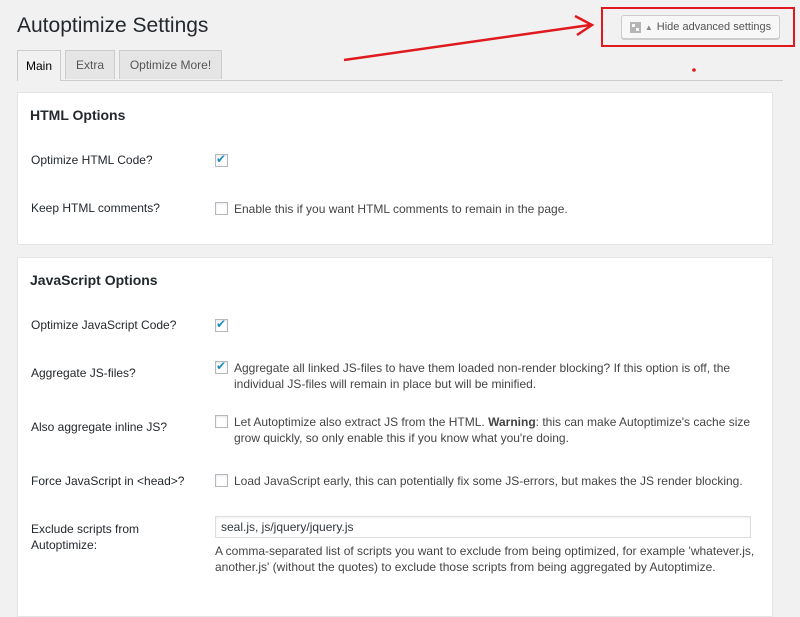 Image resolution: width=800 pixels, height=617 pixels. What do you see at coordinates (108, 481) in the screenshot?
I see `force-js-head-label: Force JavaScript in <head>?` at bounding box center [108, 481].